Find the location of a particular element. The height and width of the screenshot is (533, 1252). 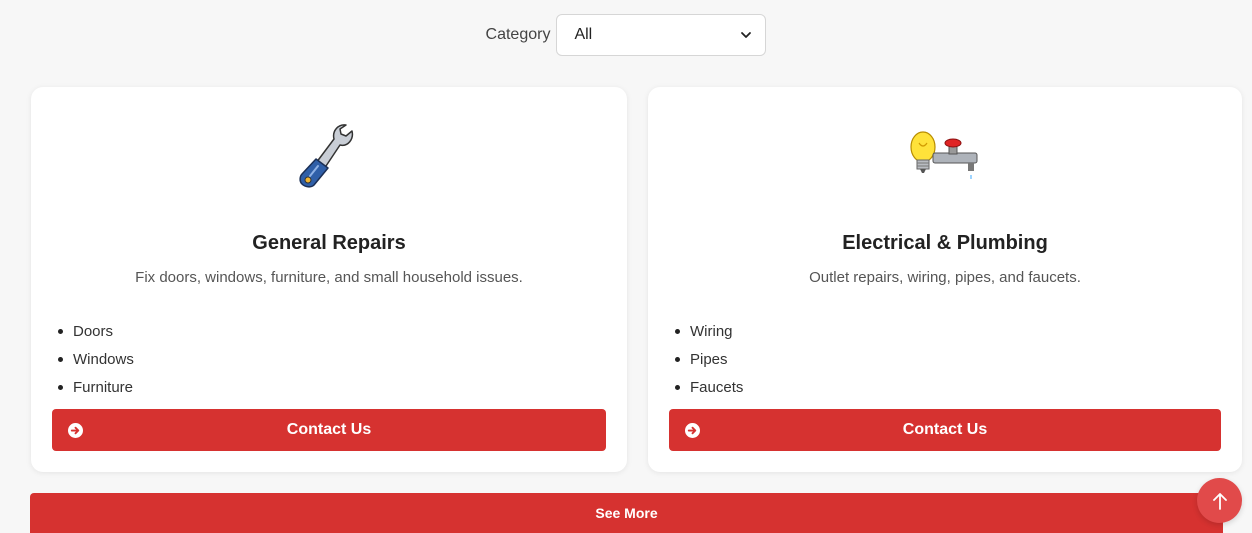

category-select-value: All is located at coordinates (583, 34).